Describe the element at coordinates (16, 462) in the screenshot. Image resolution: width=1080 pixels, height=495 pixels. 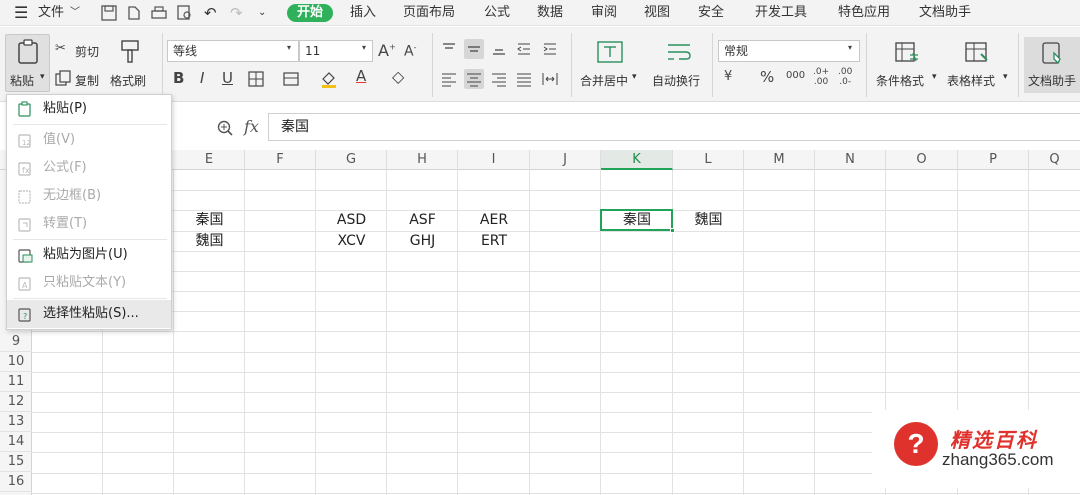
I see `row-header-15: 15` at that location.